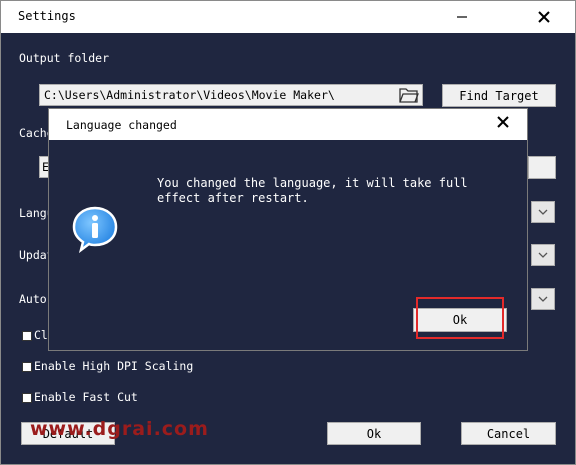 This screenshot has height=465, width=576. I want to click on checkbox-clear-label: Cl, so click(41, 335).